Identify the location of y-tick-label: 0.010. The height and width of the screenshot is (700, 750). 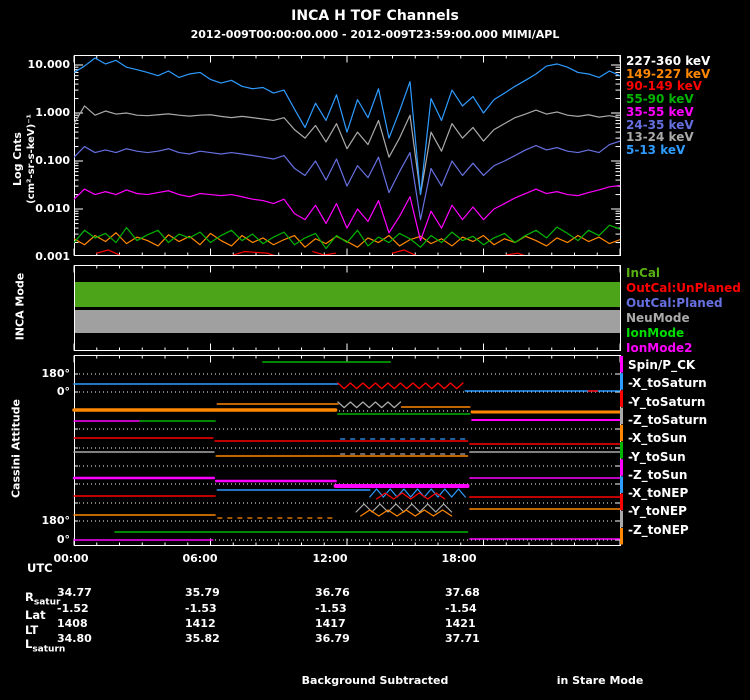
(52, 208).